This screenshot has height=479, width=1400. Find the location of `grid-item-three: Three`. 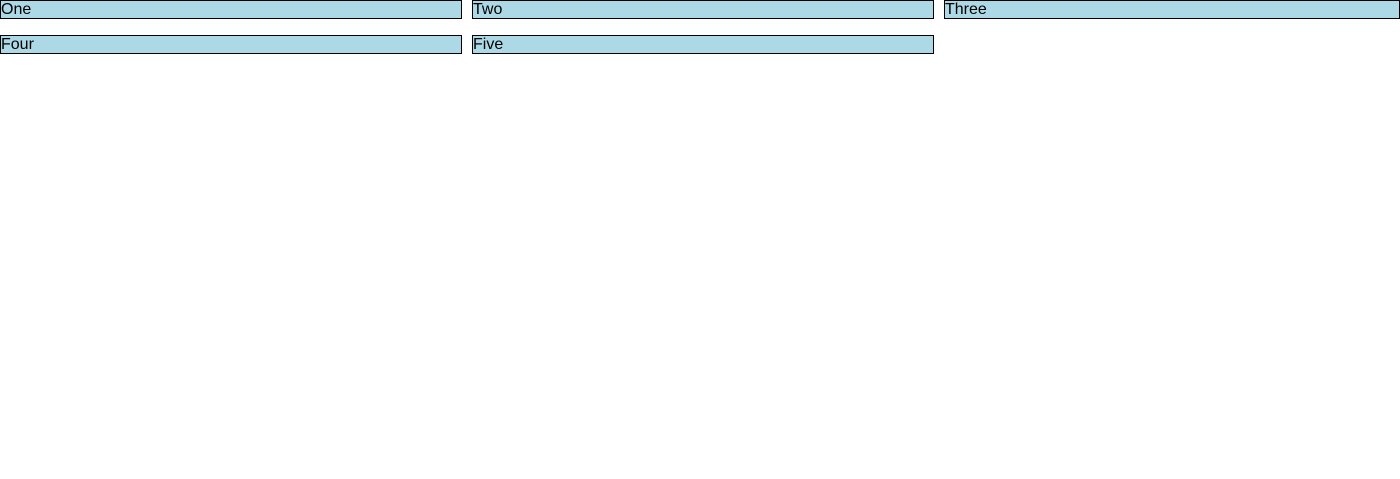

grid-item-three: Three is located at coordinates (1172, 9).